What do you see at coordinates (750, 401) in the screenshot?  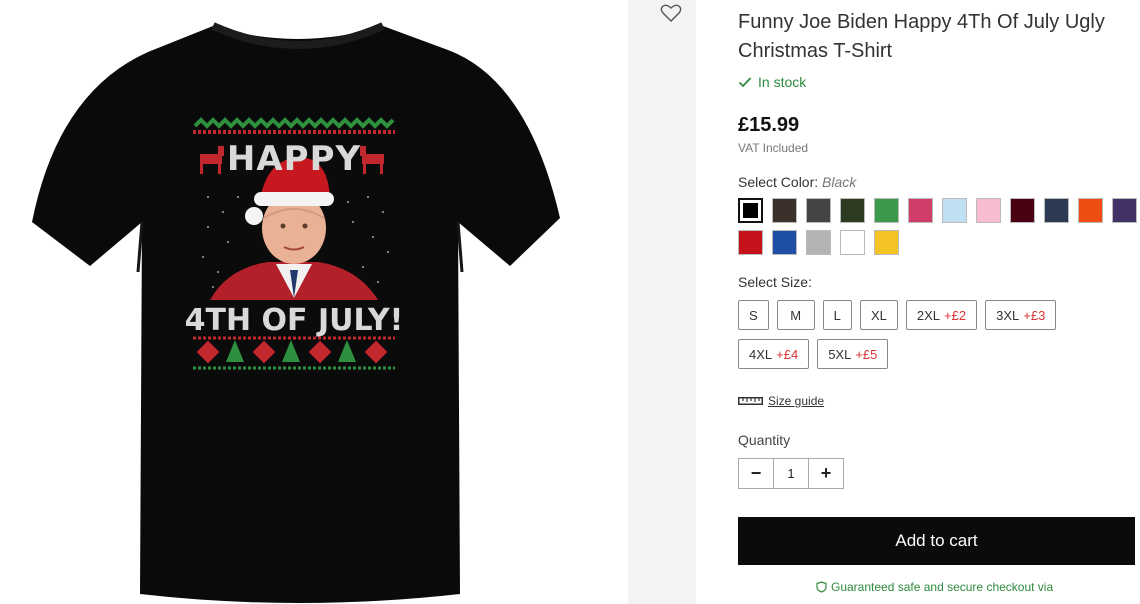 I see `ruler-icon` at bounding box center [750, 401].